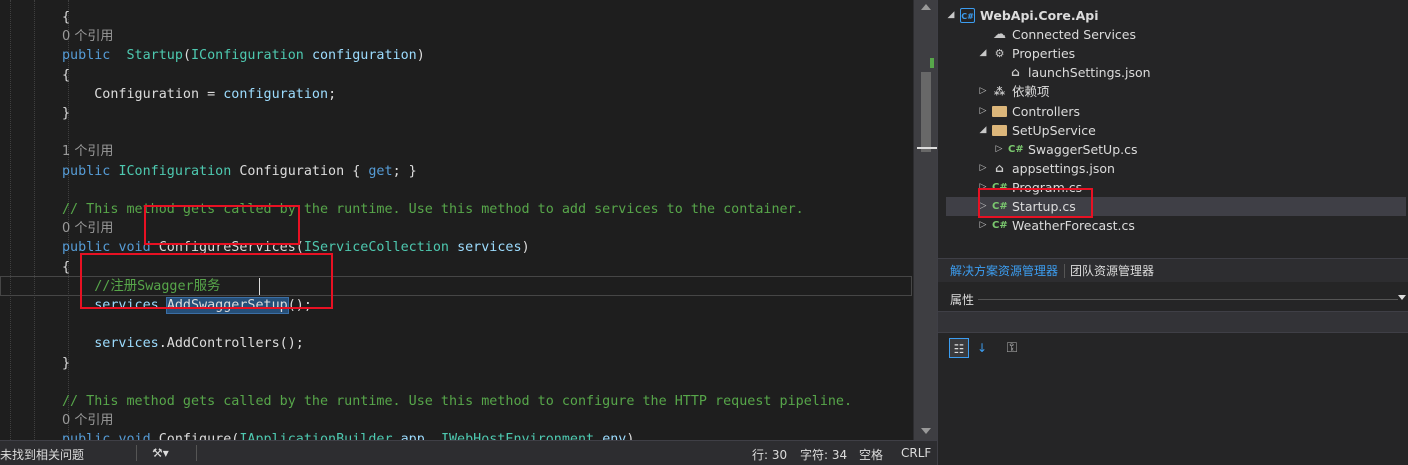 The height and width of the screenshot is (465, 1408). Describe the element at coordinates (932, 63) in the screenshot. I see `change-marker` at that location.